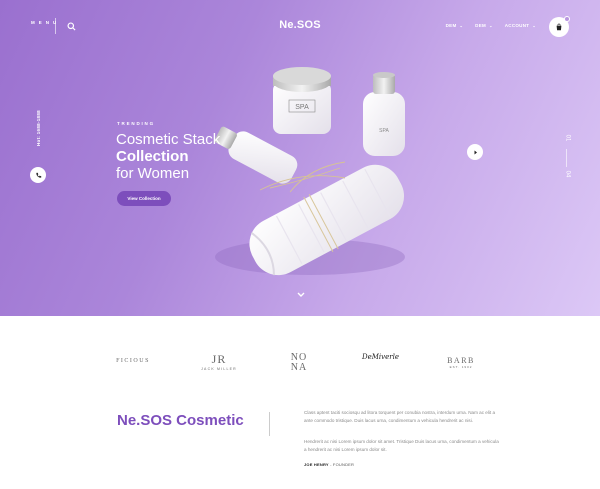  Describe the element at coordinates (384, 131) in the screenshot. I see `bottle-label: SPA` at that location.